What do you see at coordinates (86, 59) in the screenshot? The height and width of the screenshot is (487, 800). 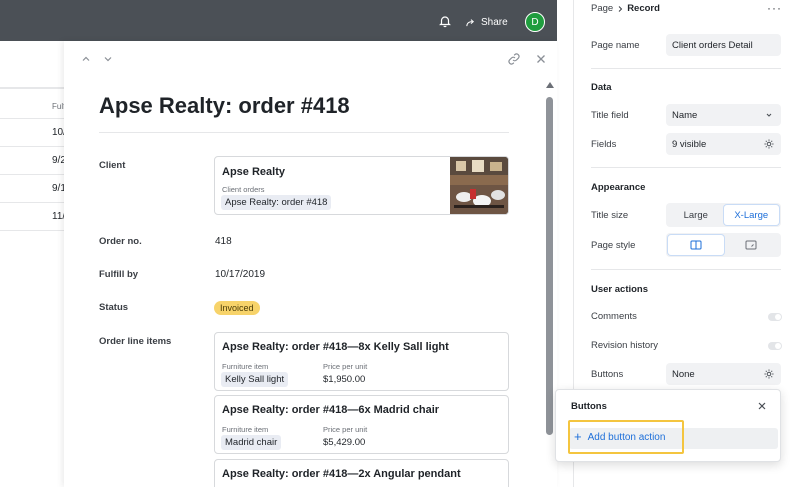 I see `chevron-up-icon` at bounding box center [86, 59].